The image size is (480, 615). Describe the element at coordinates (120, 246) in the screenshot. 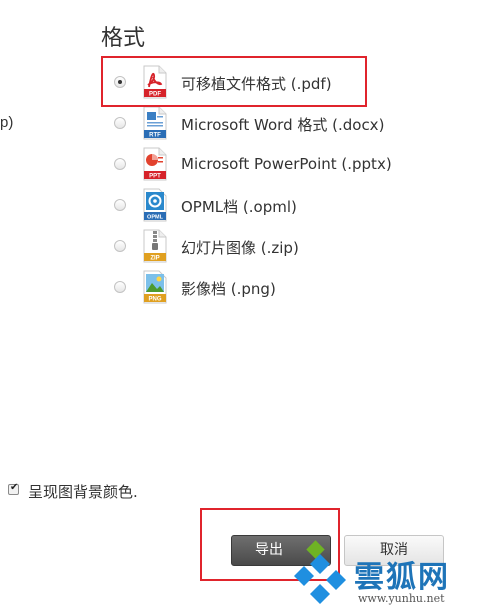

I see `radio-zip` at that location.